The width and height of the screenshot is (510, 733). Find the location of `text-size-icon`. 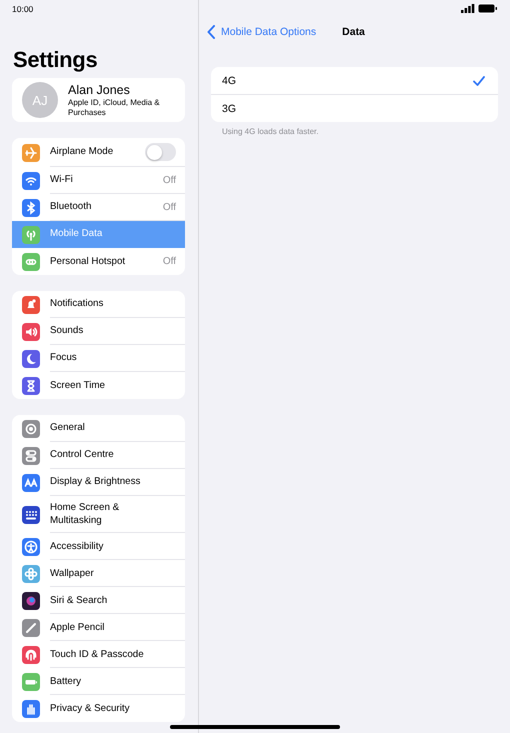

text-size-icon is located at coordinates (31, 483).